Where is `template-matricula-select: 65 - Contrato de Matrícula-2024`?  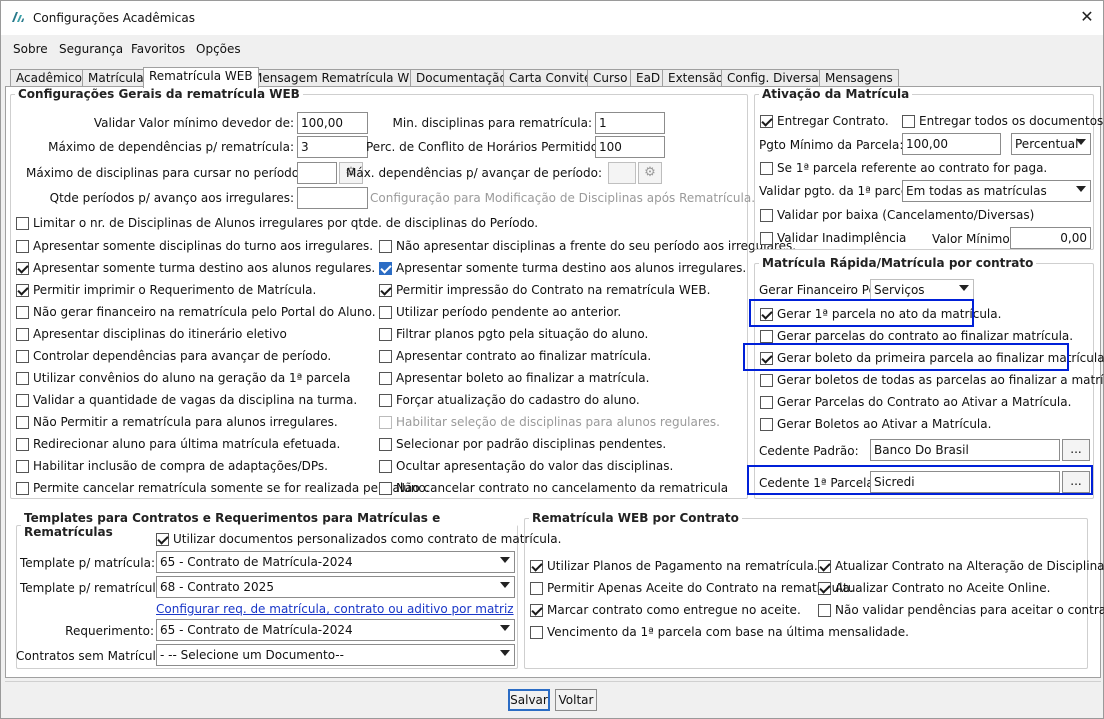
template-matricula-select: 65 - Contrato de Matrícula-2024 is located at coordinates (335, 562).